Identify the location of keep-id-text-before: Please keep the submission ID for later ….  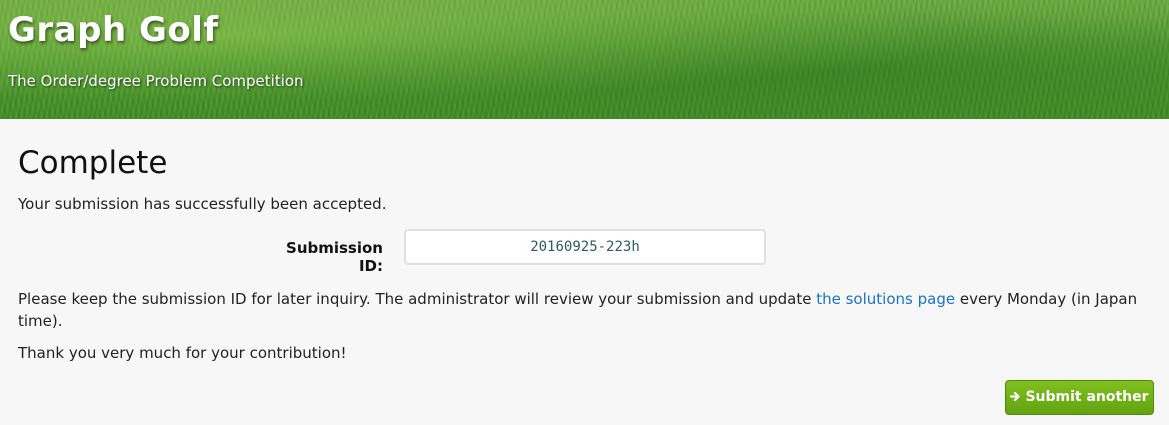
(417, 299).